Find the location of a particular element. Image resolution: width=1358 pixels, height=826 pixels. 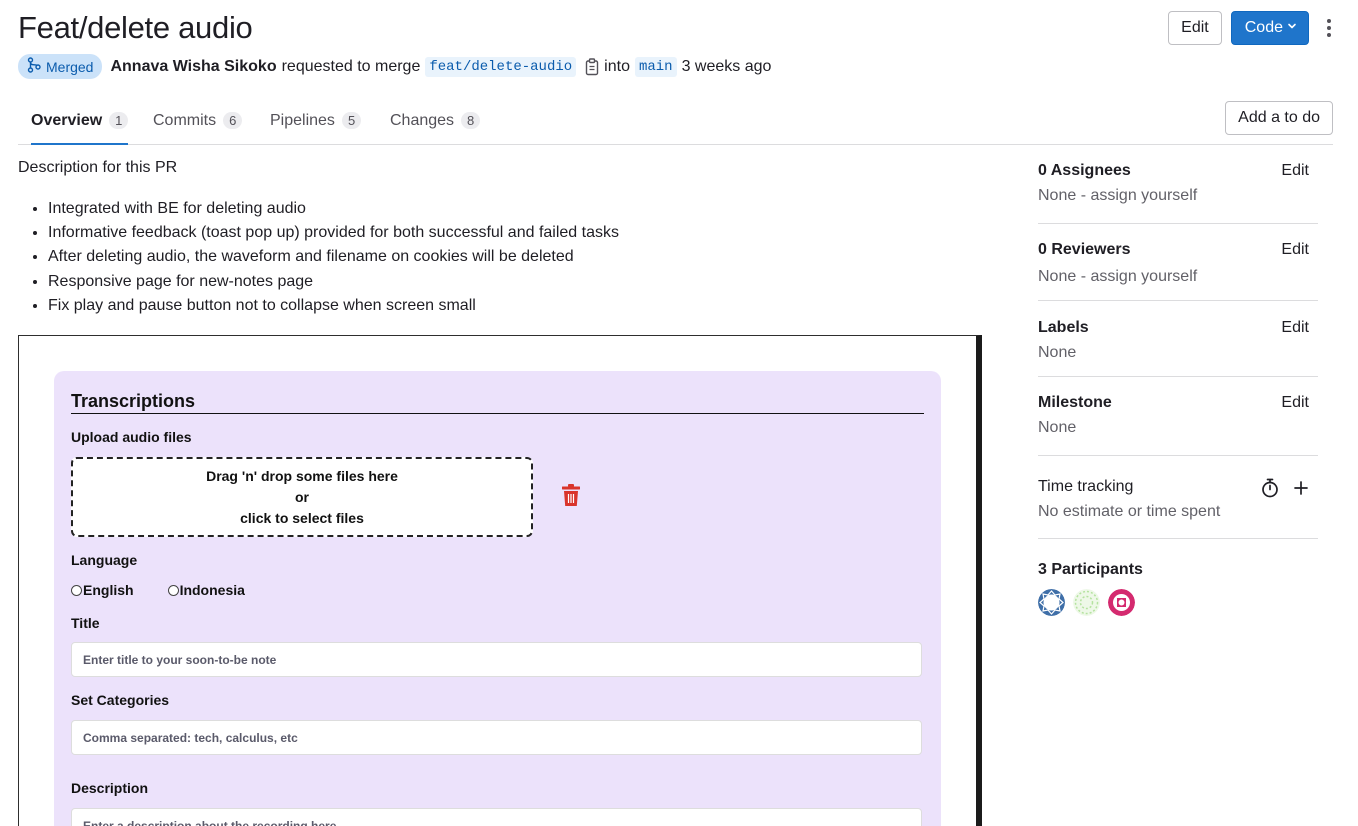

dropzone-text: click to select files is located at coordinates (302, 517).